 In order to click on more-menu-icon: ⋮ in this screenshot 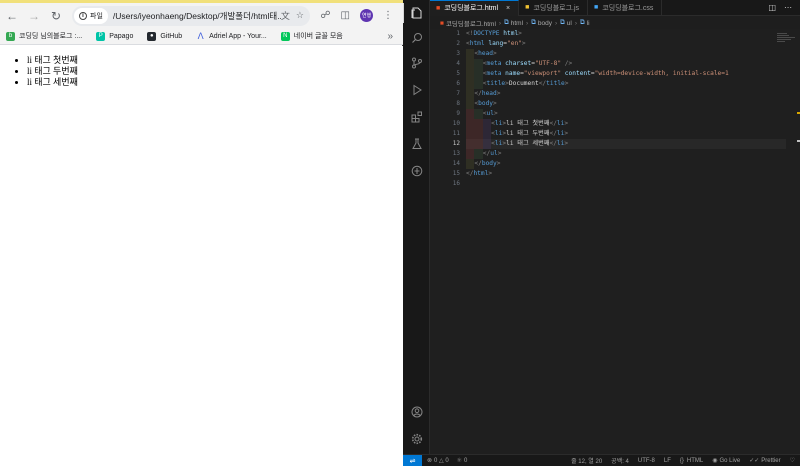, I will do `click(388, 15)`.